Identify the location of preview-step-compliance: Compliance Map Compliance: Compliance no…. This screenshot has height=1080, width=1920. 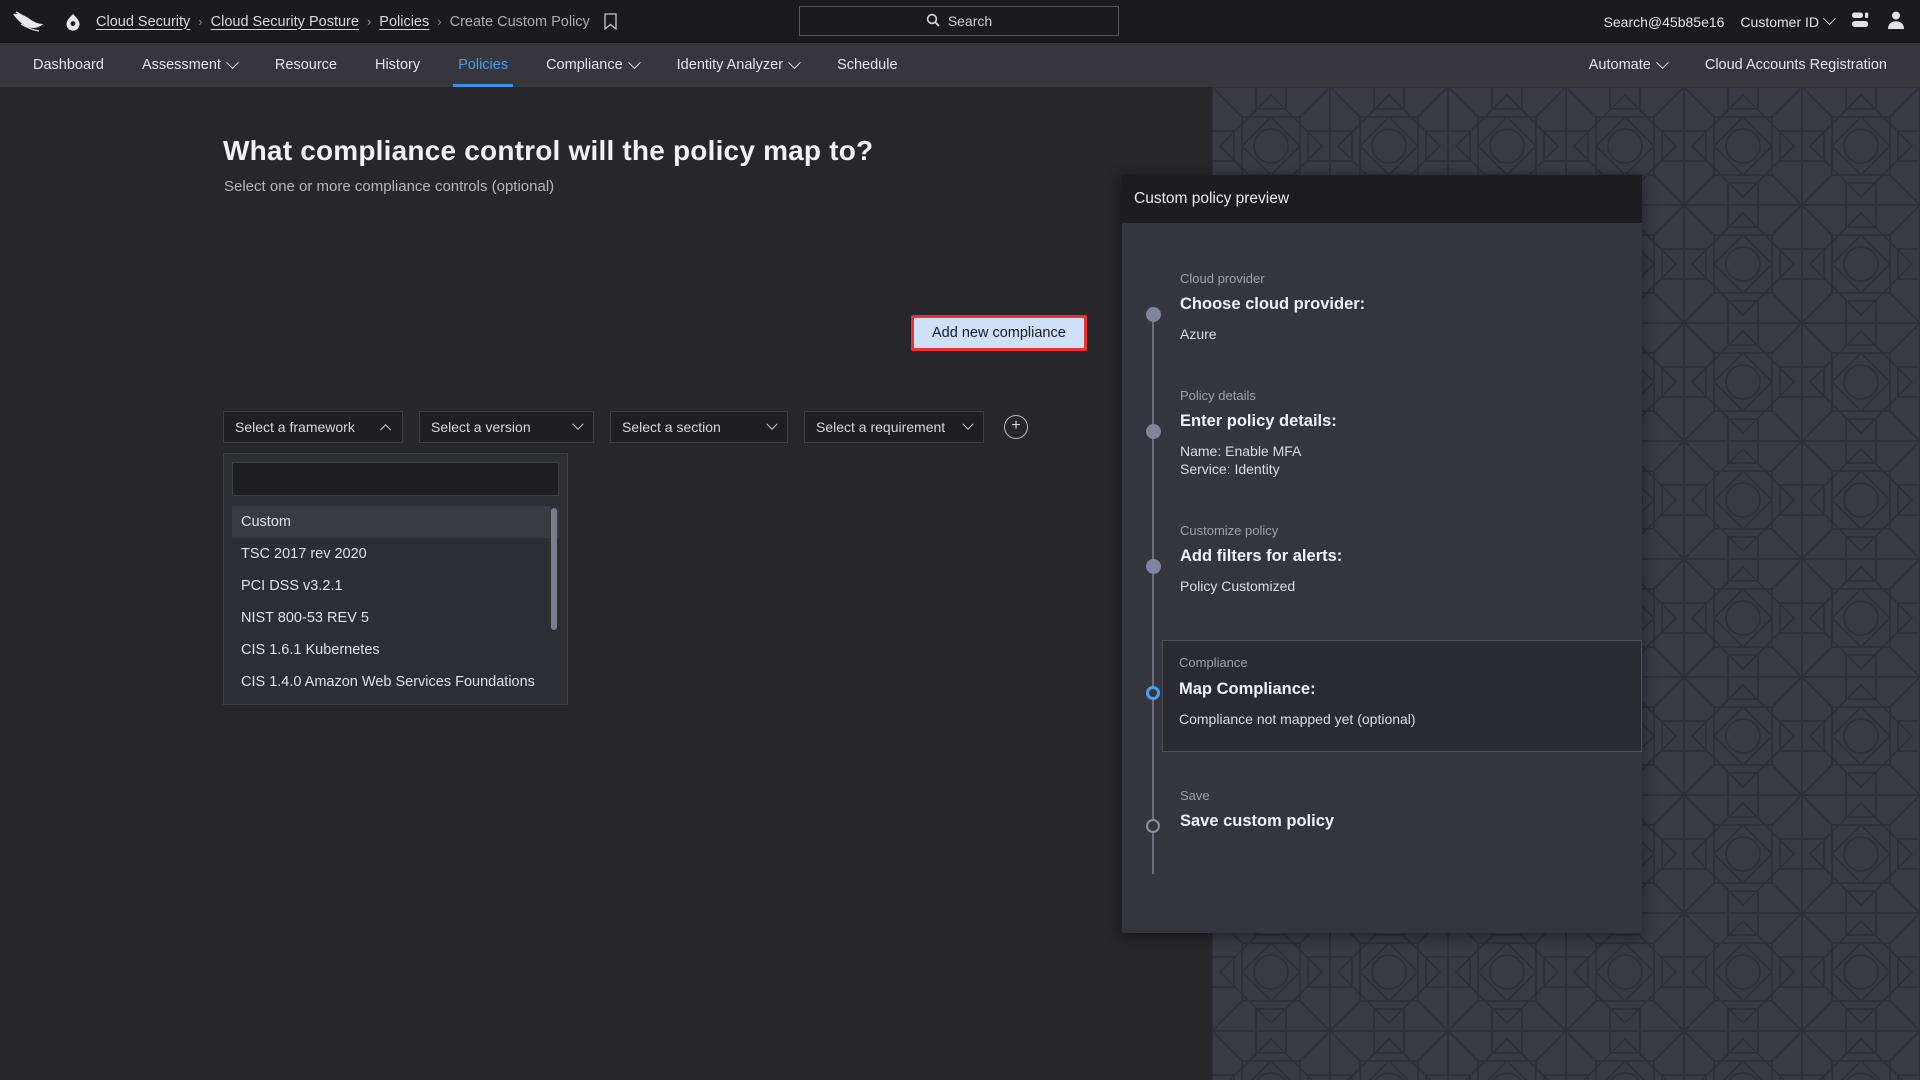
(1382, 695).